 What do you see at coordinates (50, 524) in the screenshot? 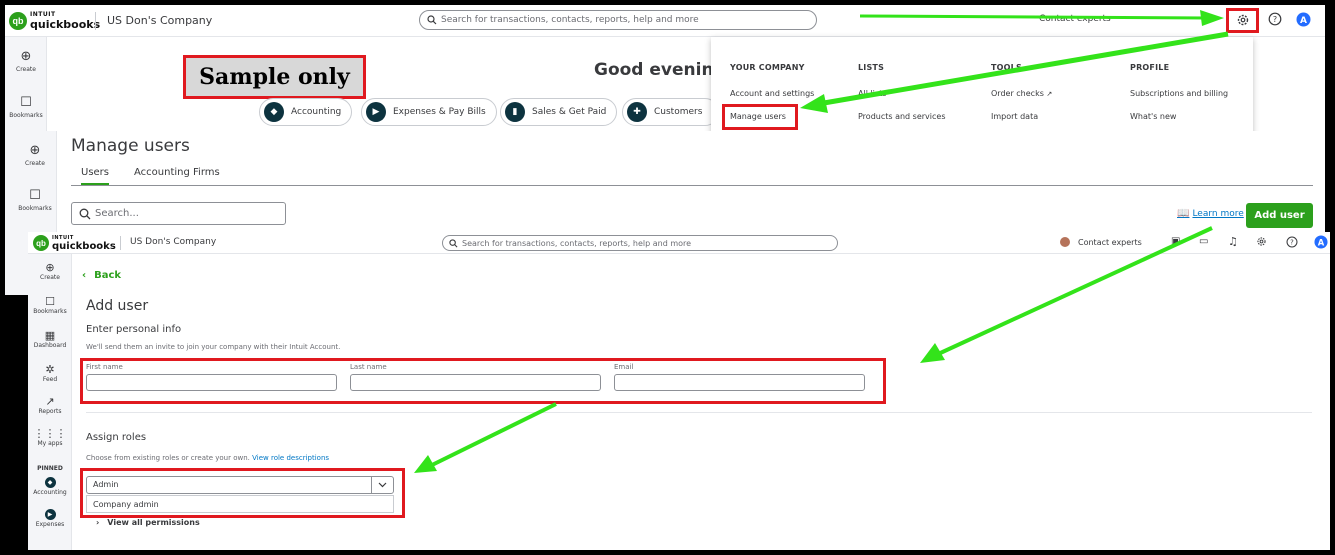
I see `nav-expenses-label: Expenses` at bounding box center [50, 524].